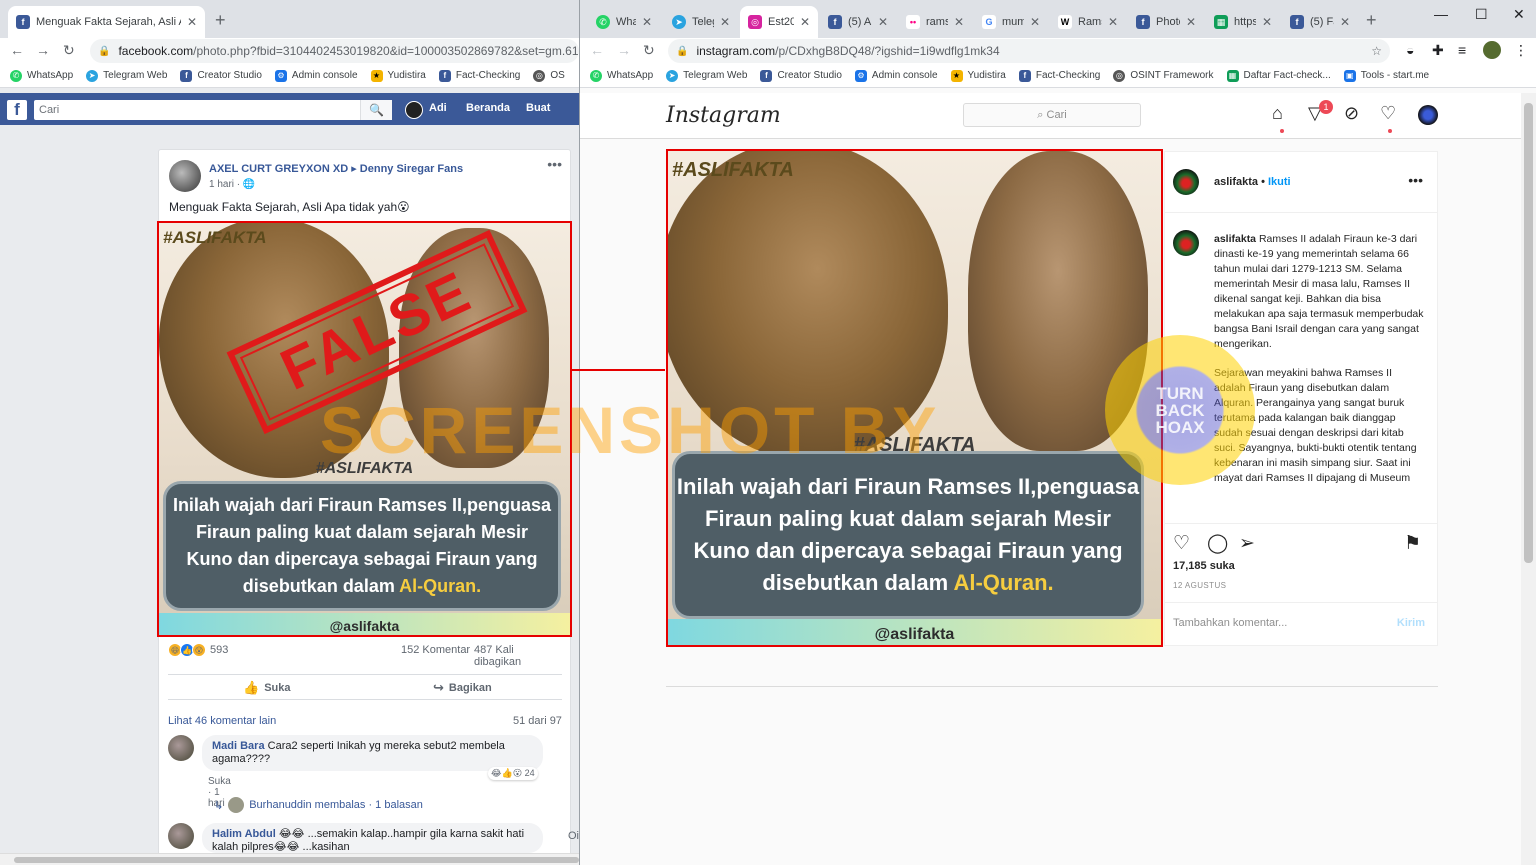 This screenshot has height=865, width=1536. What do you see at coordinates (538, 108) in the screenshot?
I see `nav-create: Buat` at bounding box center [538, 108].